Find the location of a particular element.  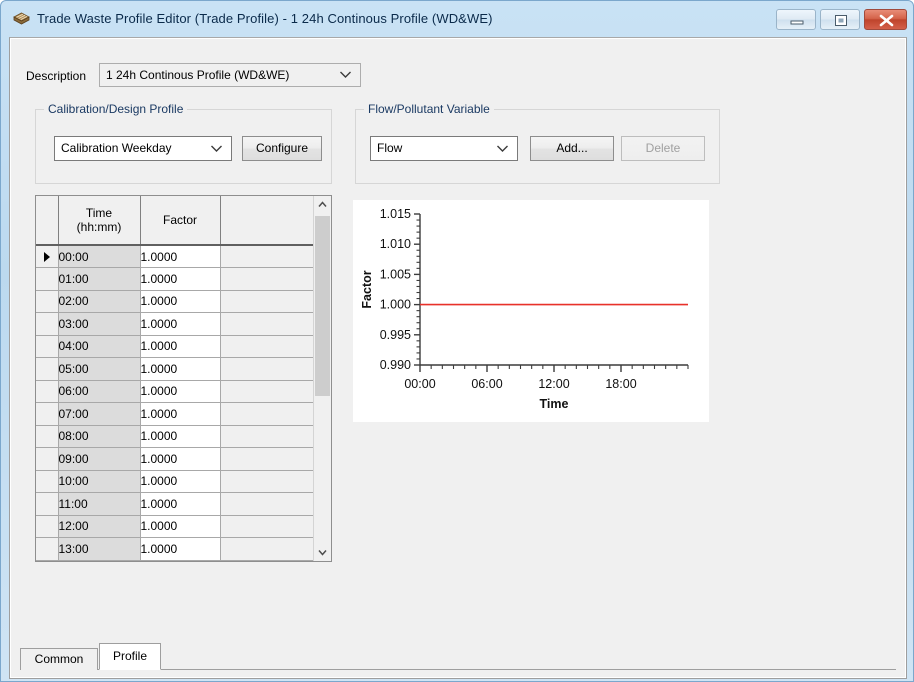

y-axis-tick-label: 0.995 is located at coordinates (395, 335).